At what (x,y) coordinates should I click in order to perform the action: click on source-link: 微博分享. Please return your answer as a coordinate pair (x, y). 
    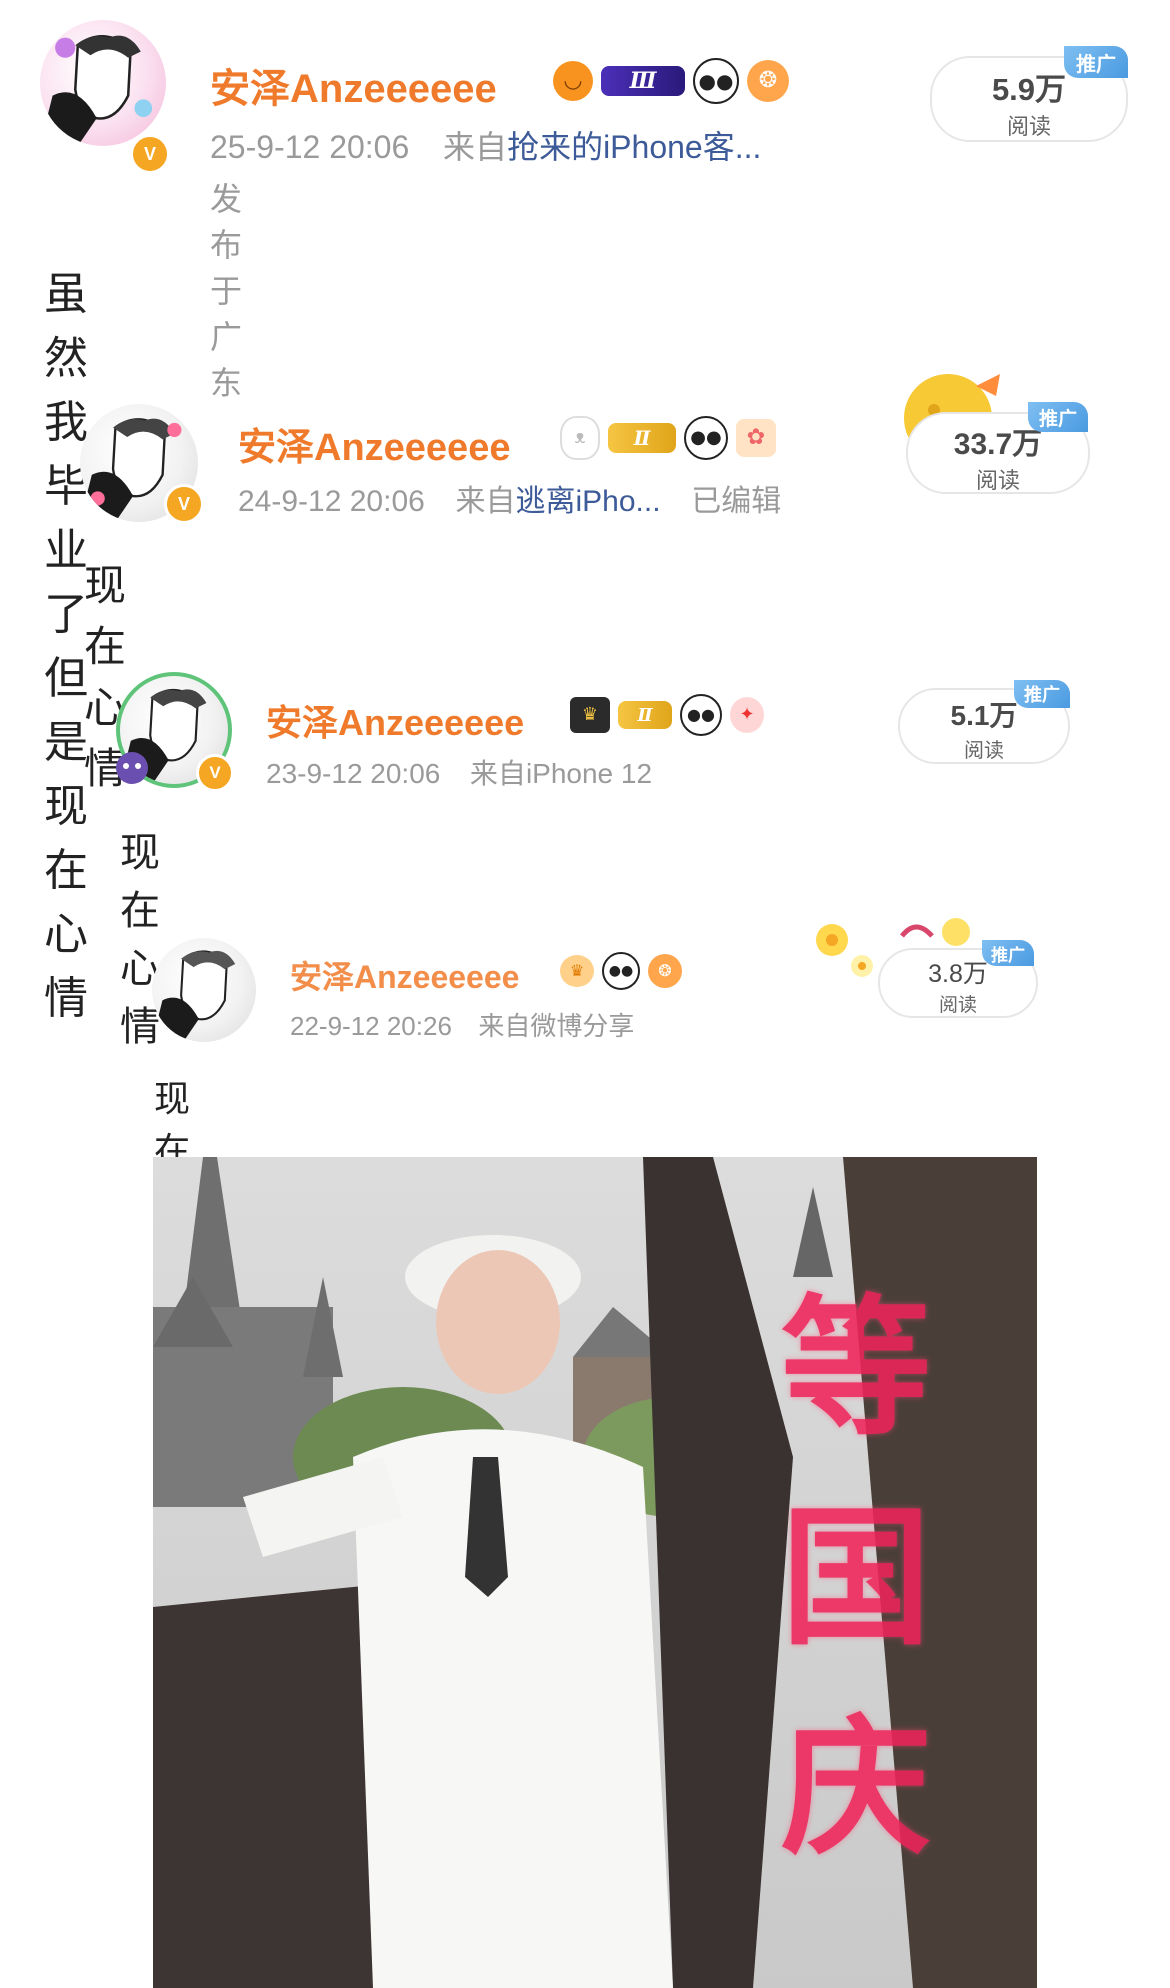
    Looking at the image, I should click on (582, 1026).